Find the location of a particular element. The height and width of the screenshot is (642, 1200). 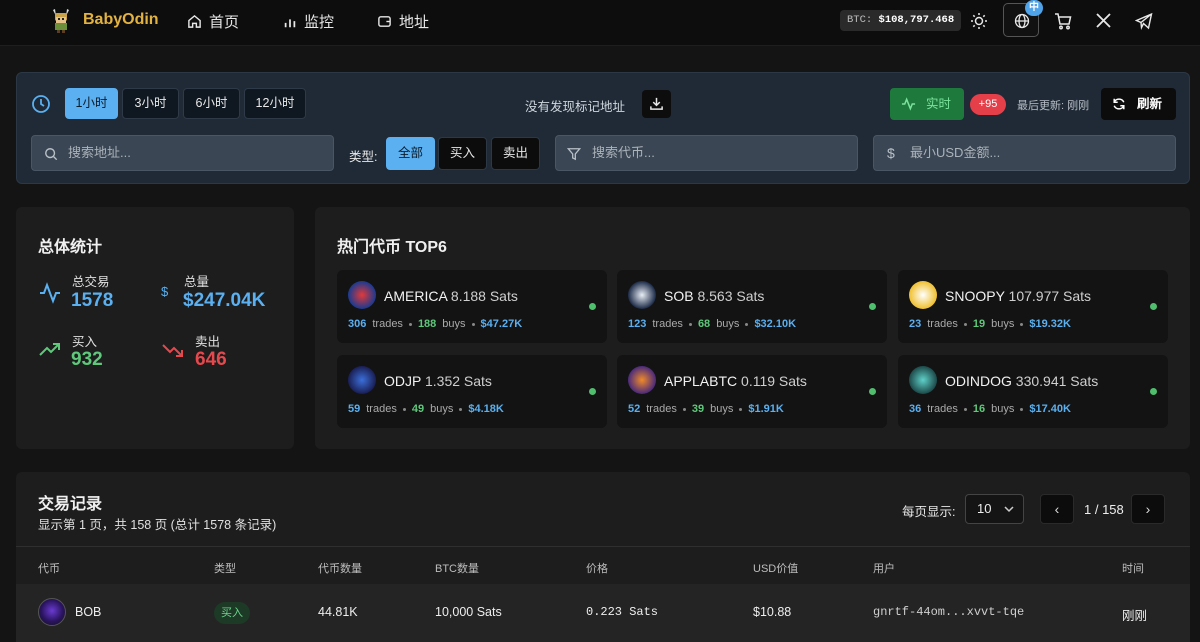

token-trades: 306 is located at coordinates (357, 324).